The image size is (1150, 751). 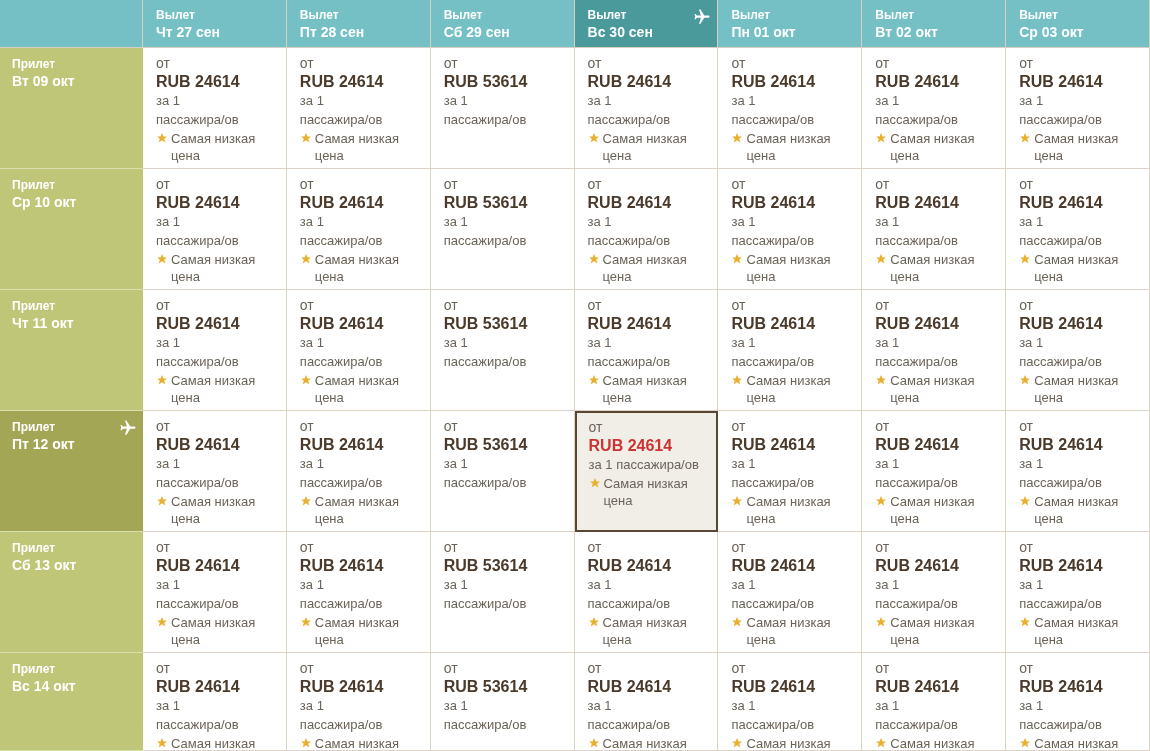 What do you see at coordinates (34, 185) in the screenshot?
I see `arrival-label: Прилет` at bounding box center [34, 185].